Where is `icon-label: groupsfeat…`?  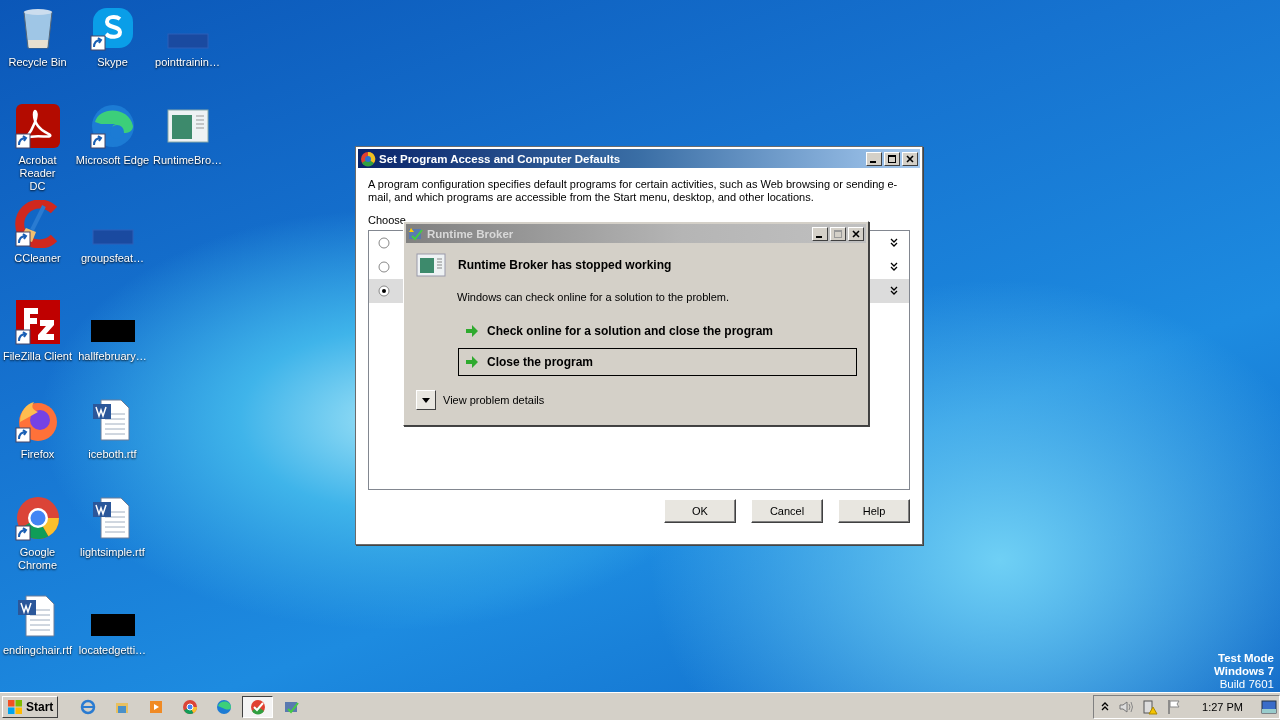
icon-label: groupsfeat… is located at coordinates (112, 258).